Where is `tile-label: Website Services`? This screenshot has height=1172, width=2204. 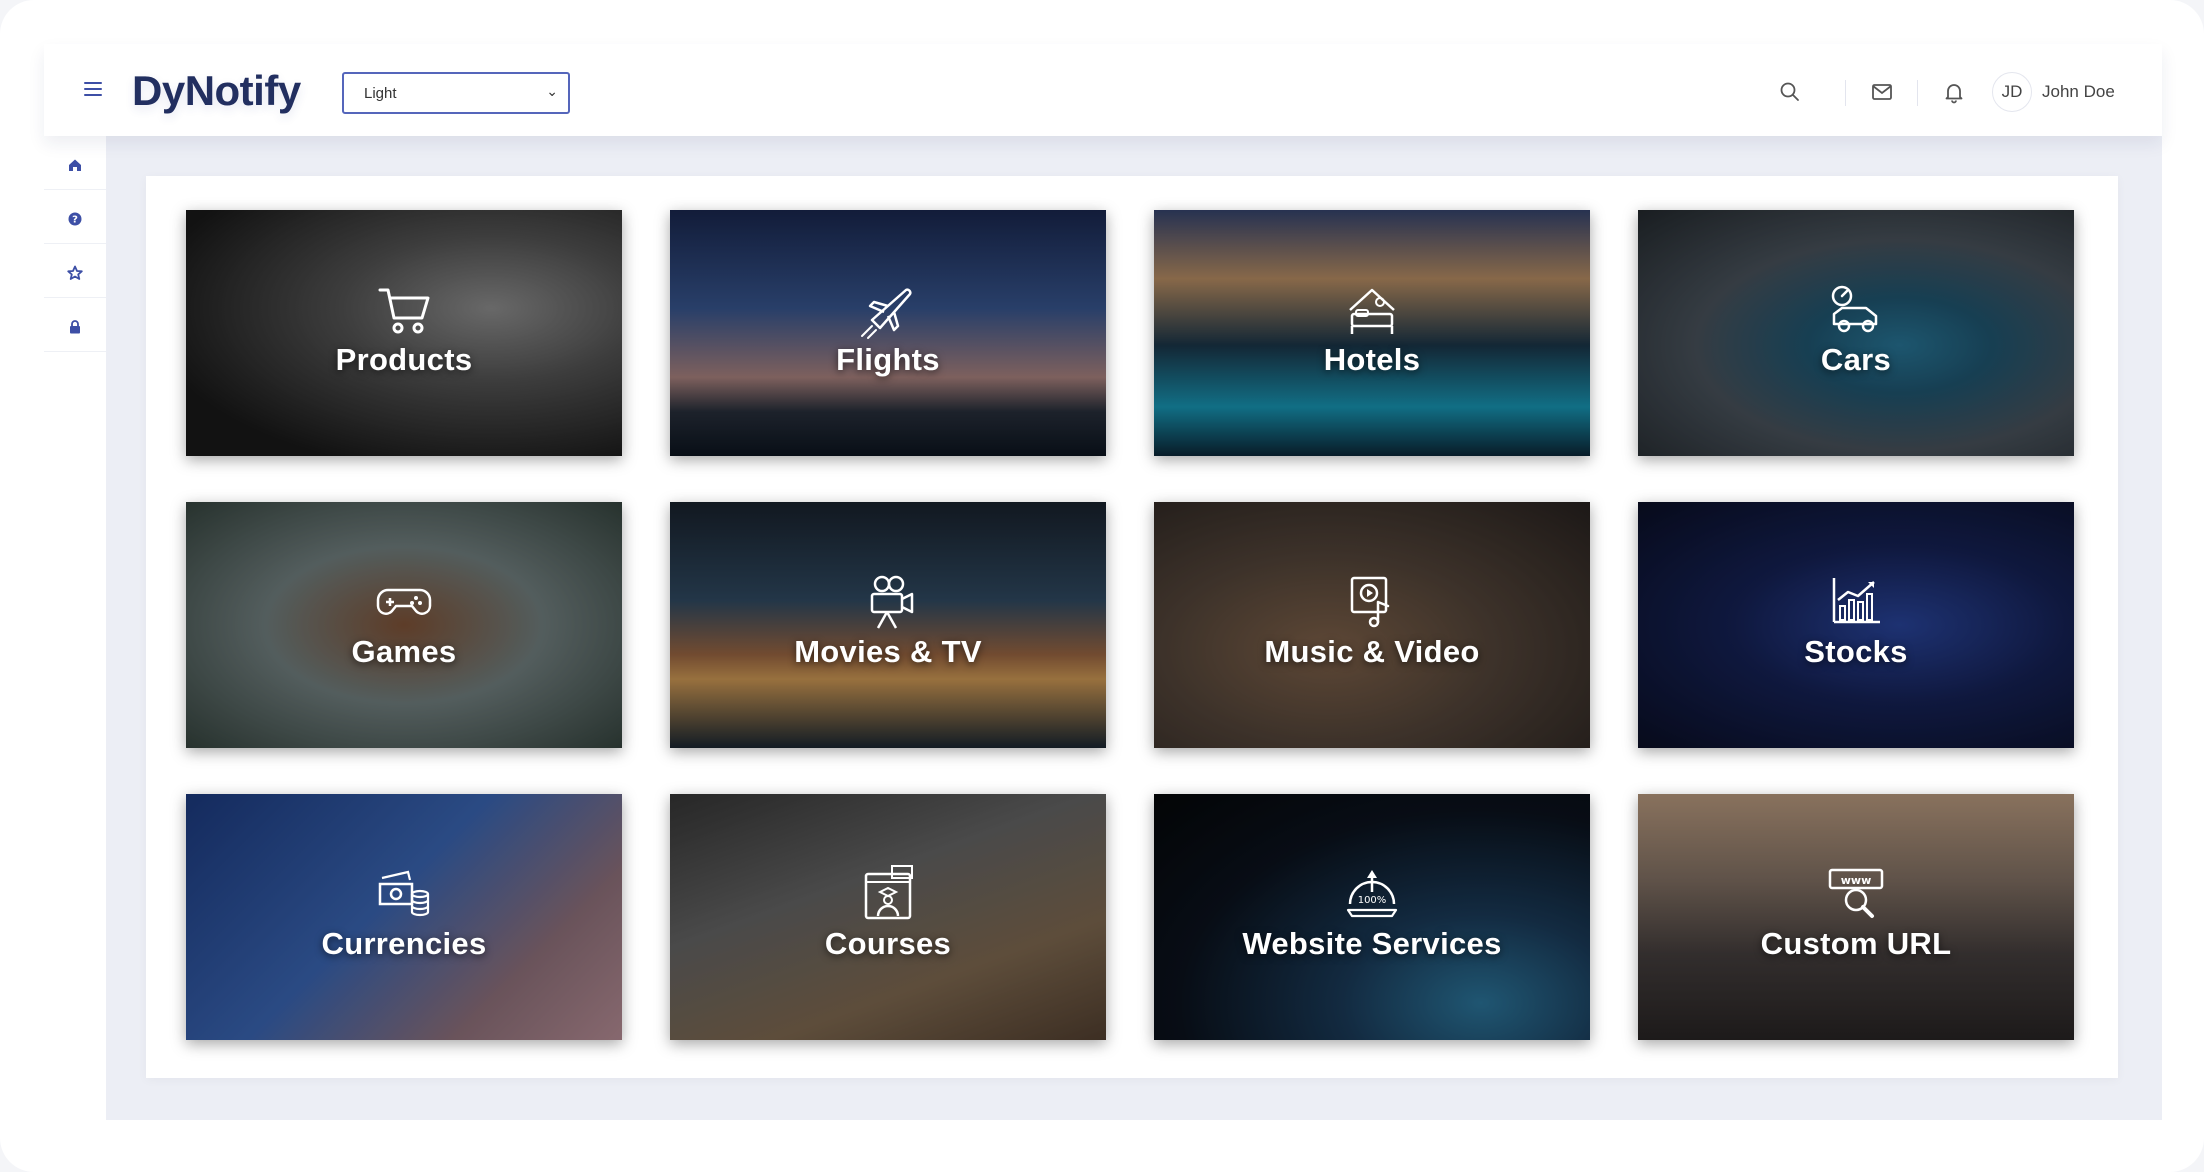
tile-label: Website Services is located at coordinates (1372, 943).